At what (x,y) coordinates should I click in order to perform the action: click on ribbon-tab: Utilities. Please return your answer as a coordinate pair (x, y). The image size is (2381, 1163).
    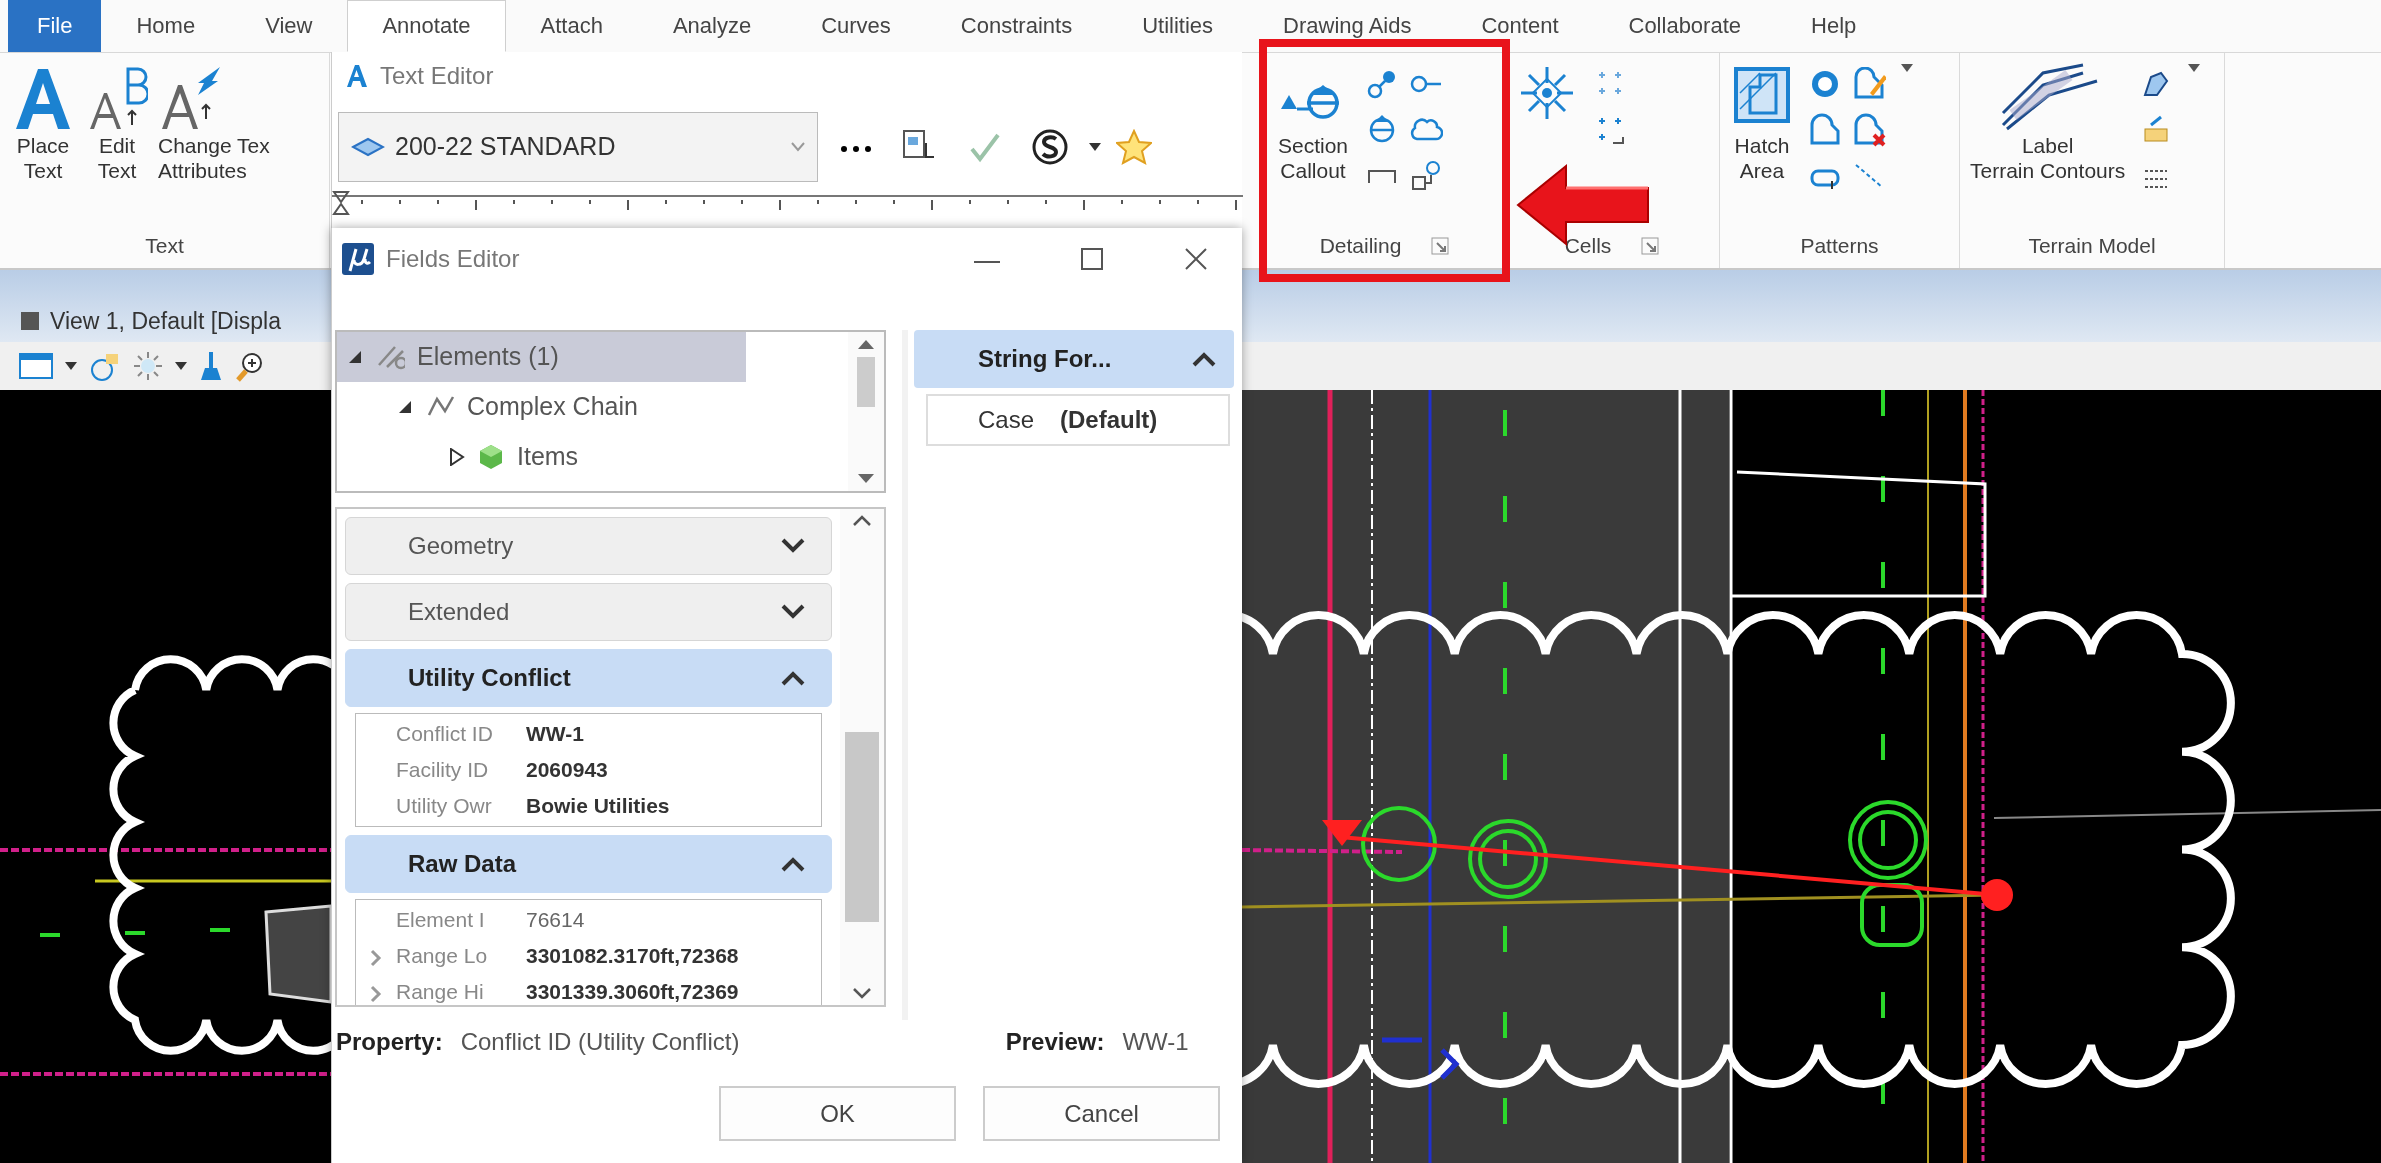
    Looking at the image, I should click on (1178, 26).